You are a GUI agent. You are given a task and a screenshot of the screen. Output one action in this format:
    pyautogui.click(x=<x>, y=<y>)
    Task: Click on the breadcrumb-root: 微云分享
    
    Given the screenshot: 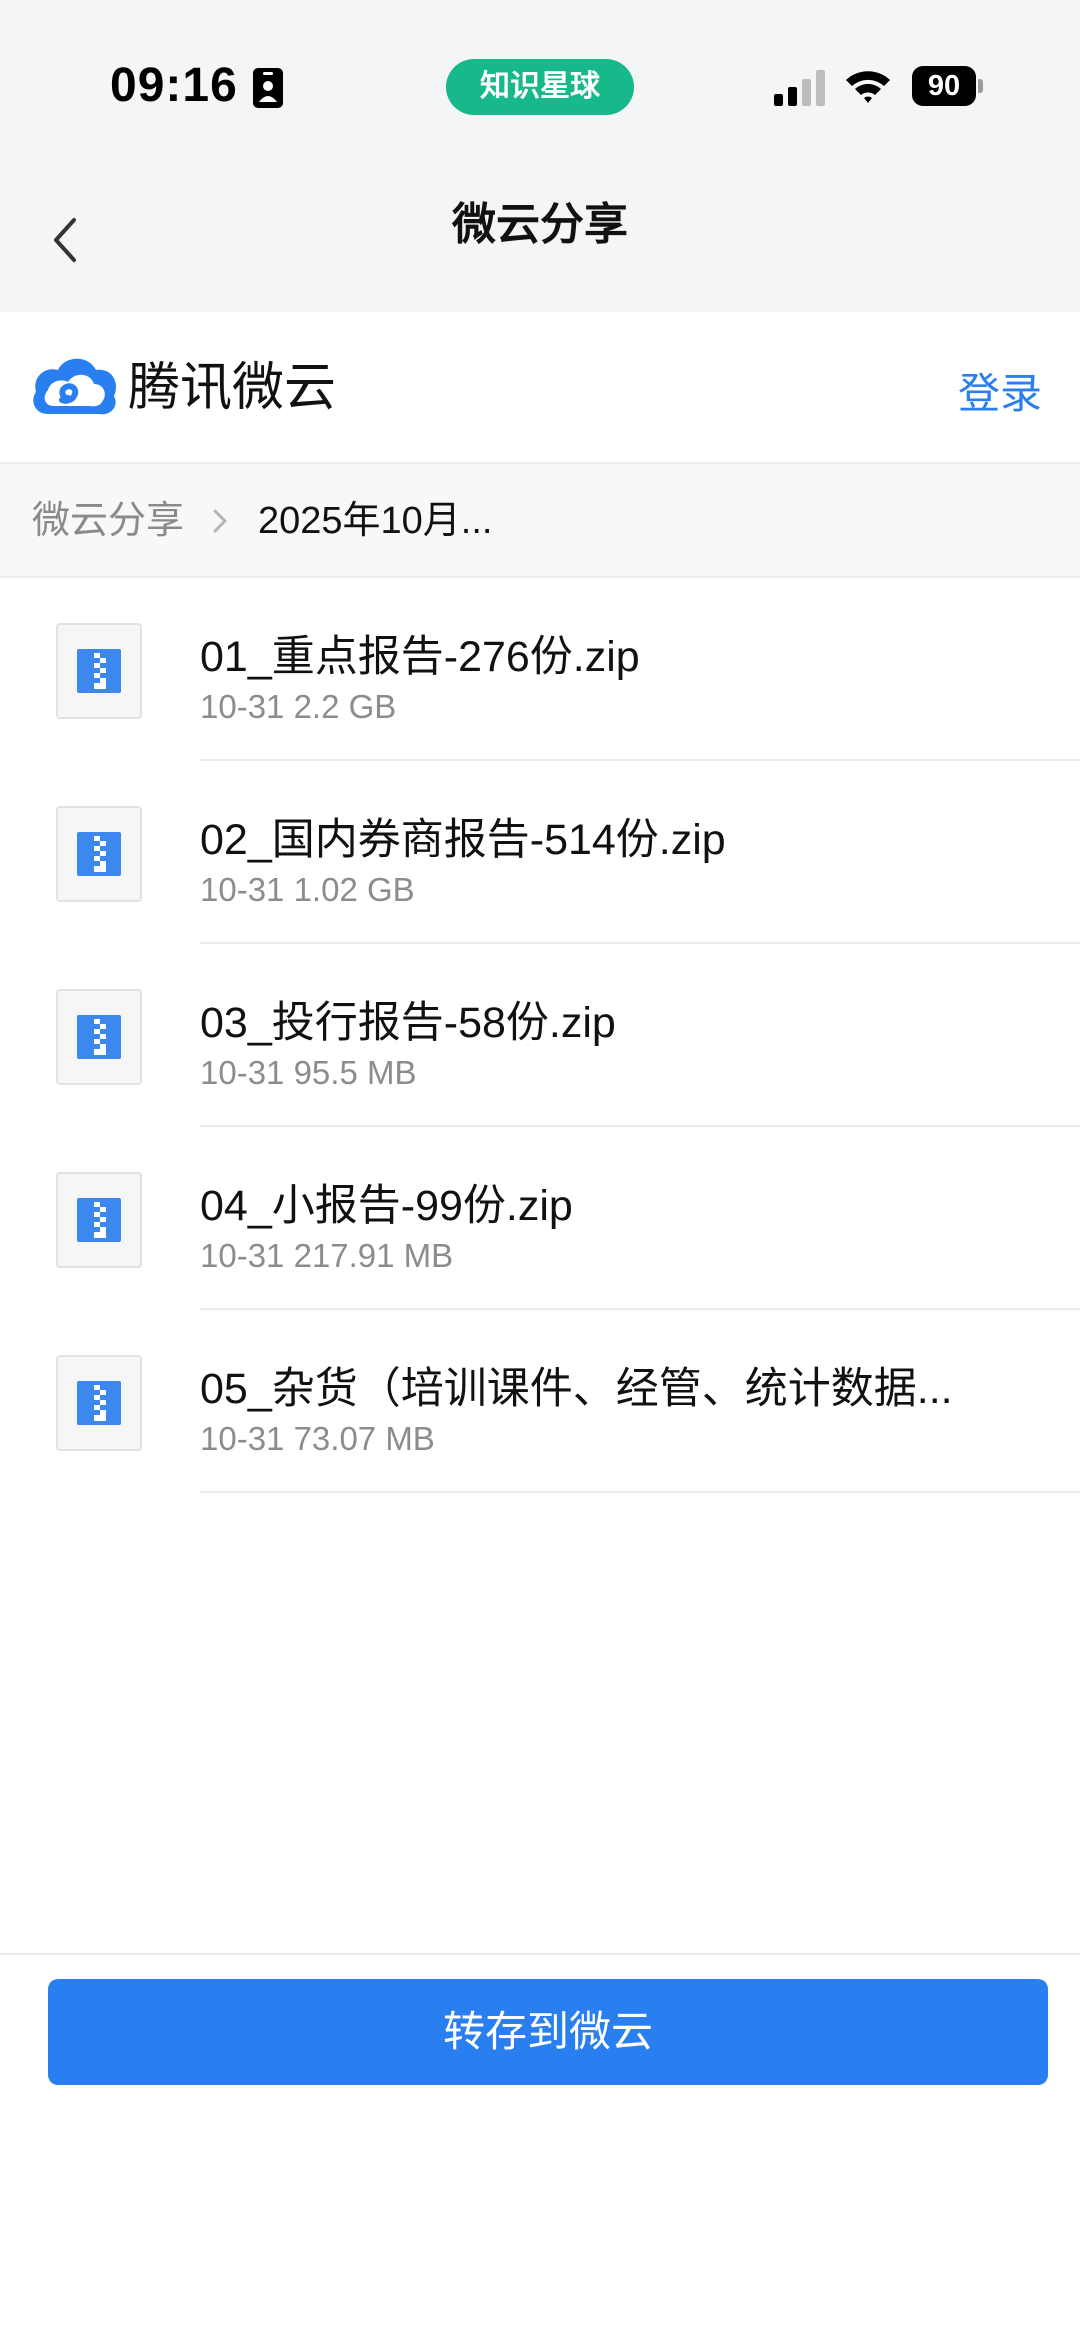 What is the action you would take?
    pyautogui.click(x=108, y=521)
    